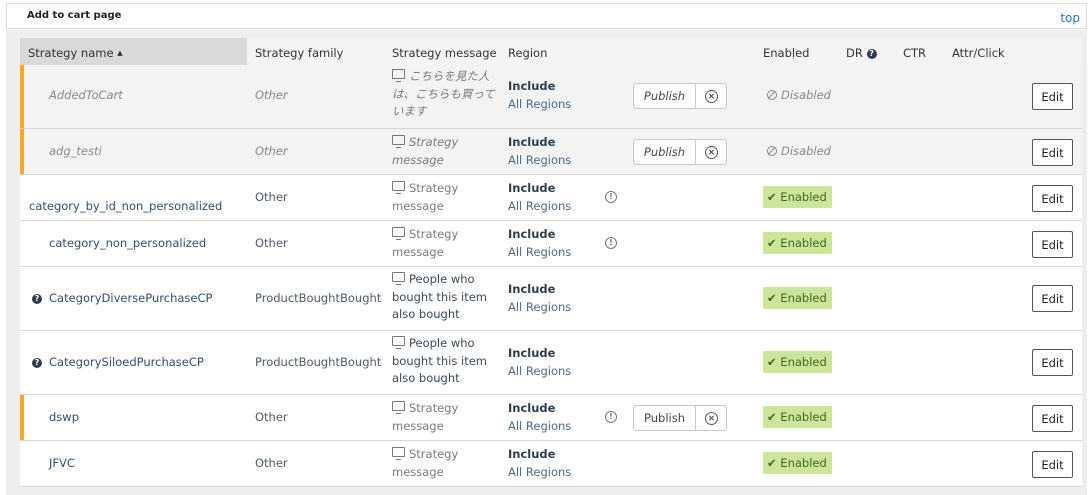 Image resolution: width=1091 pixels, height=495 pixels. What do you see at coordinates (786, 53) in the screenshot?
I see `column-header-enabled: Enabled` at bounding box center [786, 53].